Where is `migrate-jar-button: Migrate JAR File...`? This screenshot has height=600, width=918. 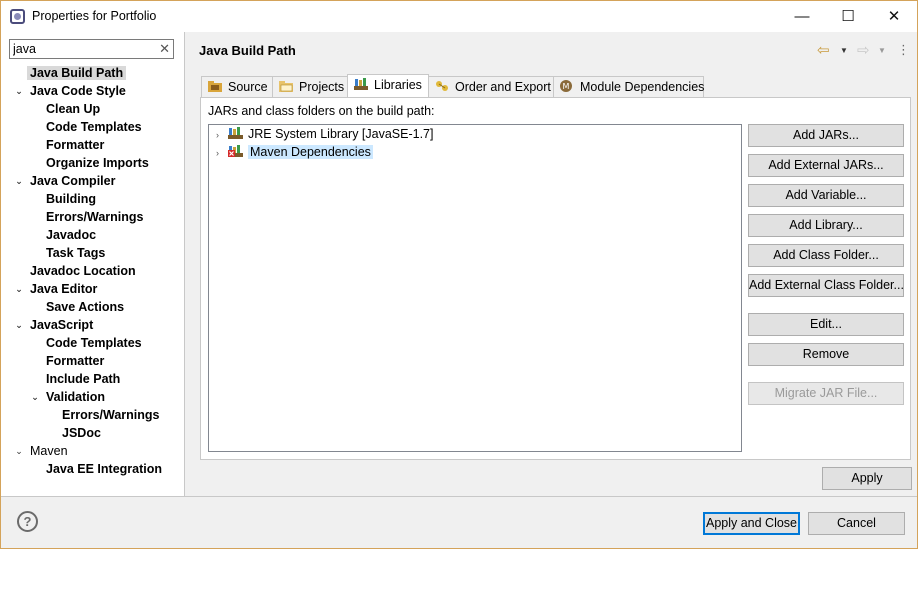
migrate-jar-button: Migrate JAR File... is located at coordinates (826, 393).